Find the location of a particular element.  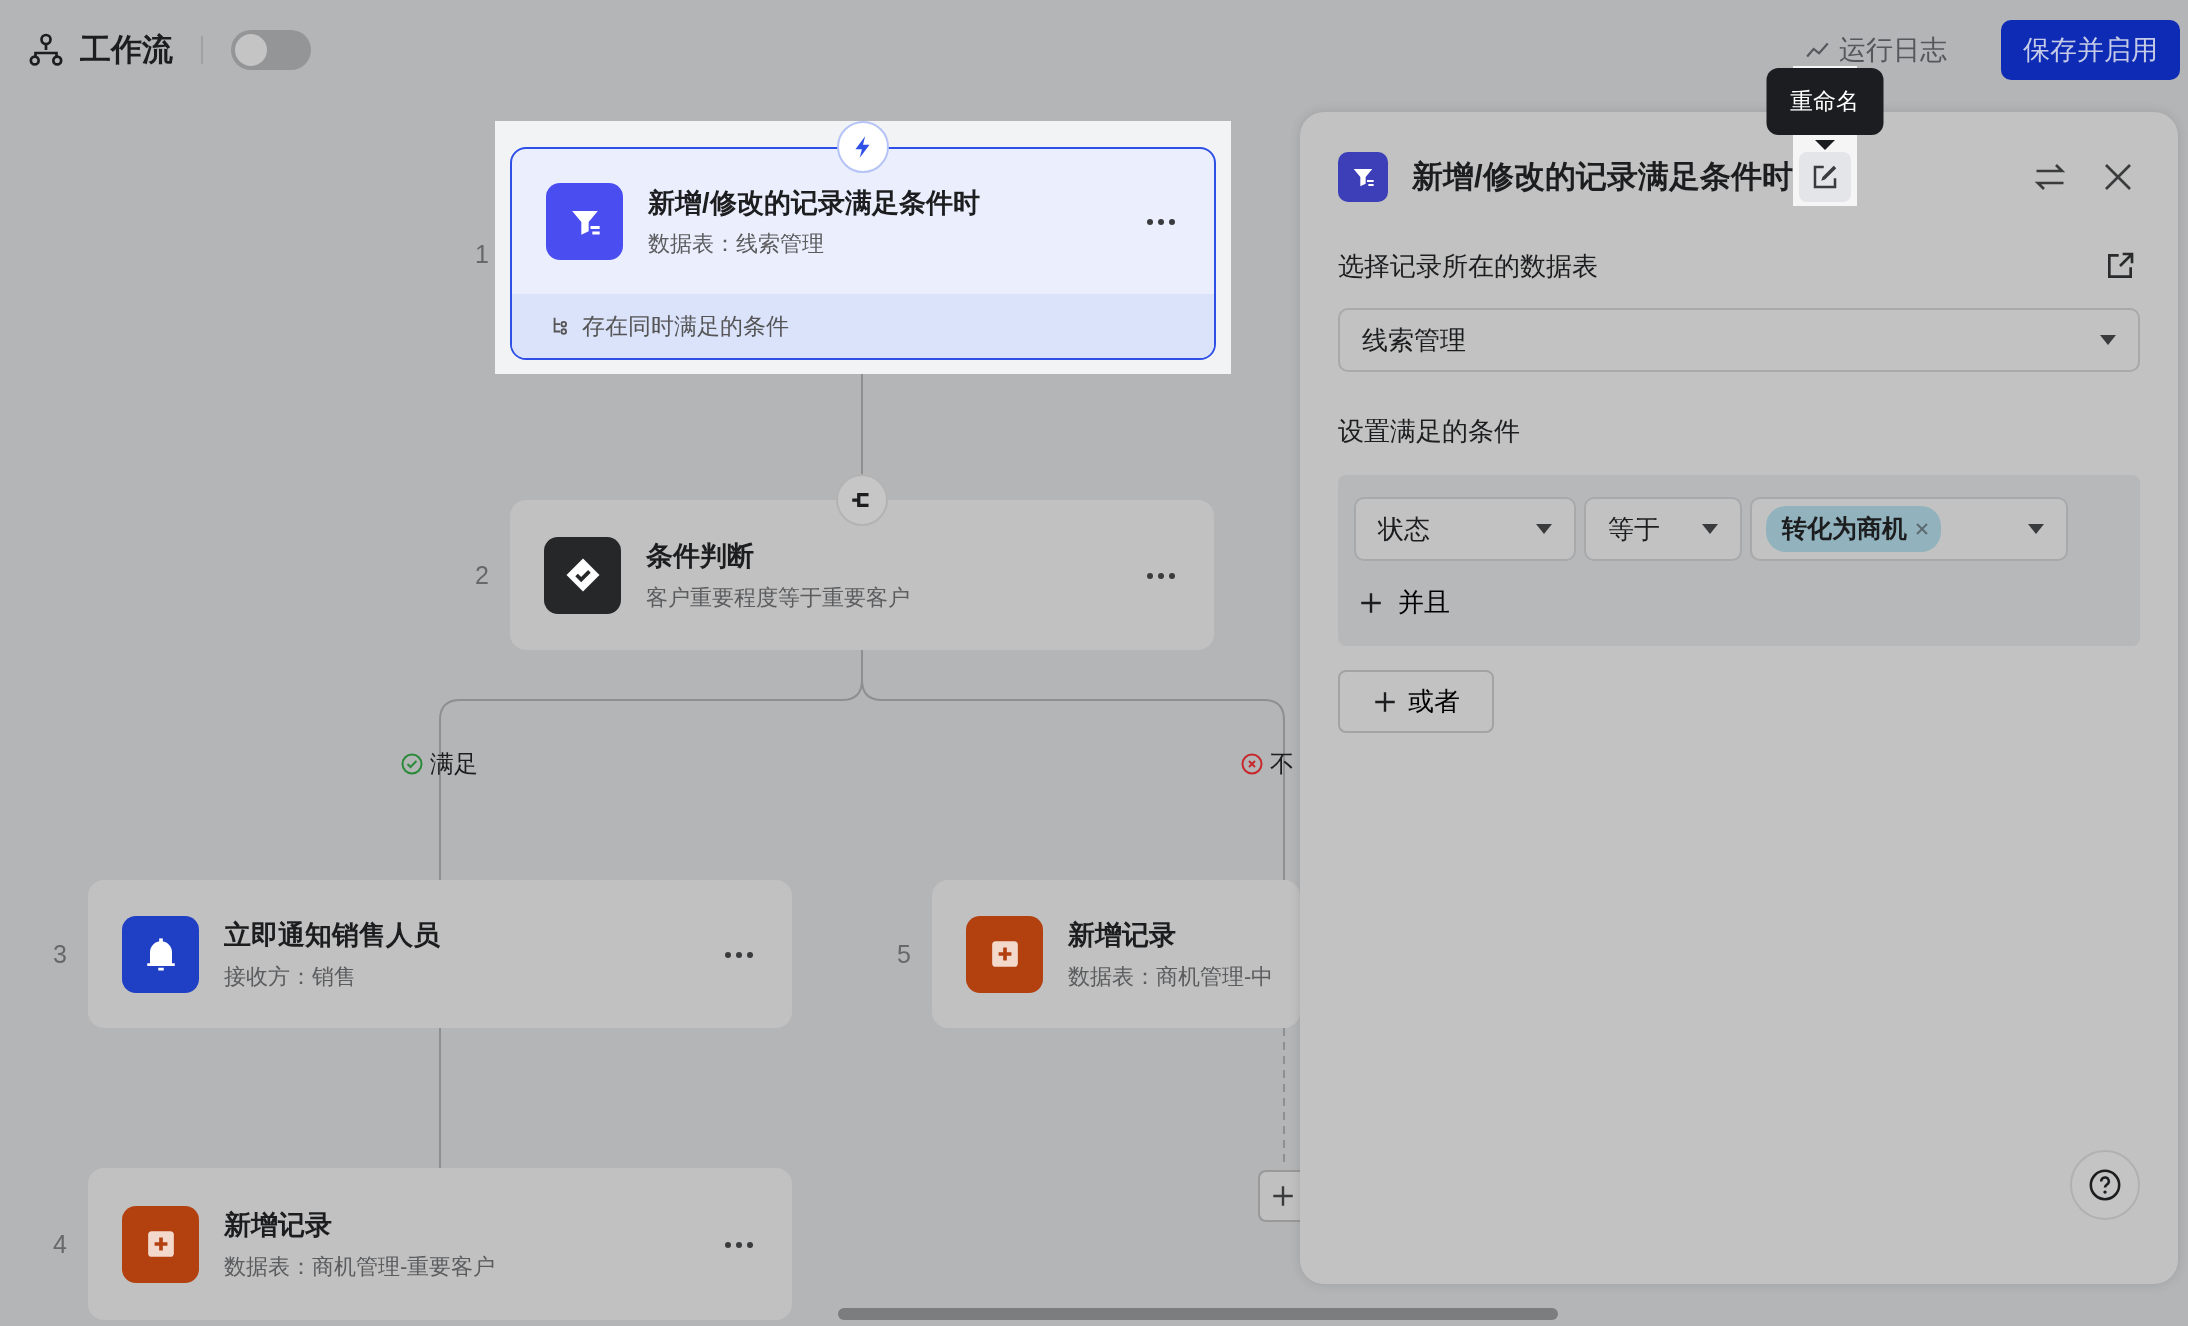

workflow-icon is located at coordinates (46, 50).